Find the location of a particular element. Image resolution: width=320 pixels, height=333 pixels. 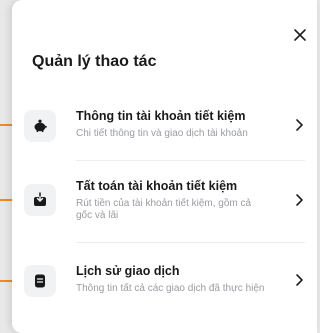

close-icon is located at coordinates (300, 35).